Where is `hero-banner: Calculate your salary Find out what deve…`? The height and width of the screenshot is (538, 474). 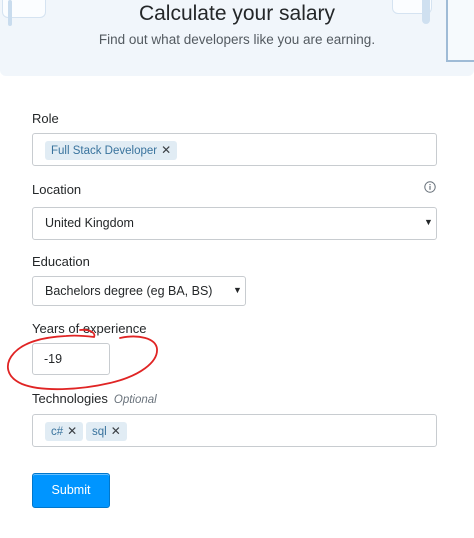
hero-banner: Calculate your salary Find out what deve… is located at coordinates (237, 38).